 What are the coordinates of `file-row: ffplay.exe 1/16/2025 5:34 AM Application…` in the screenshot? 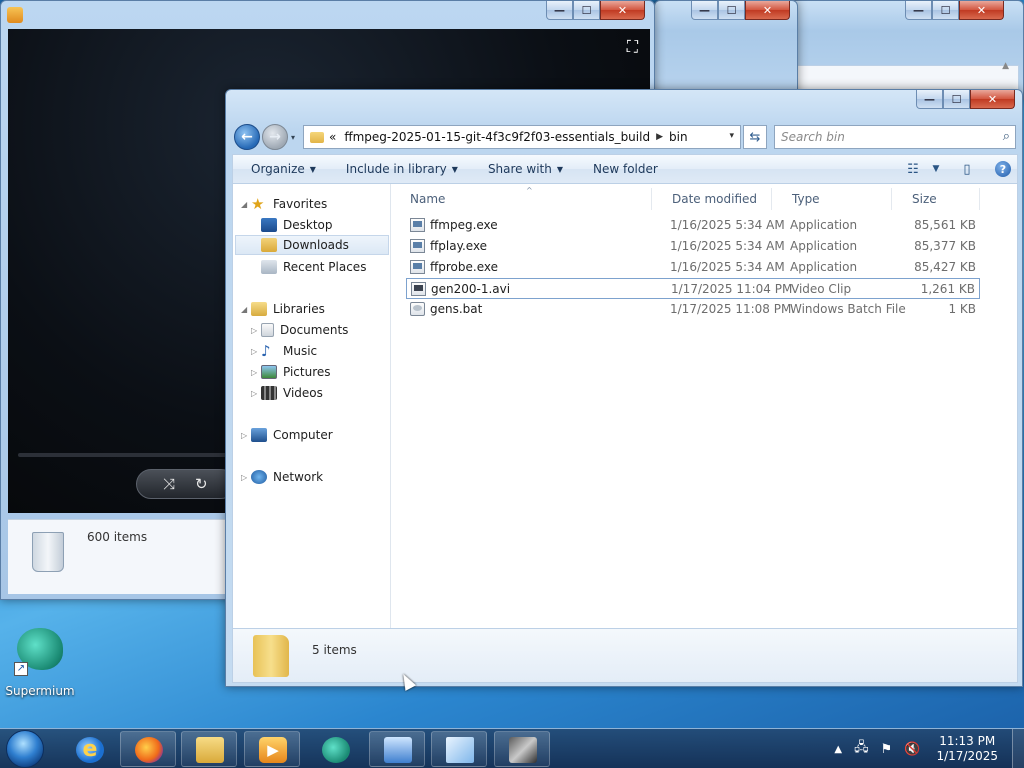 It's located at (693, 246).